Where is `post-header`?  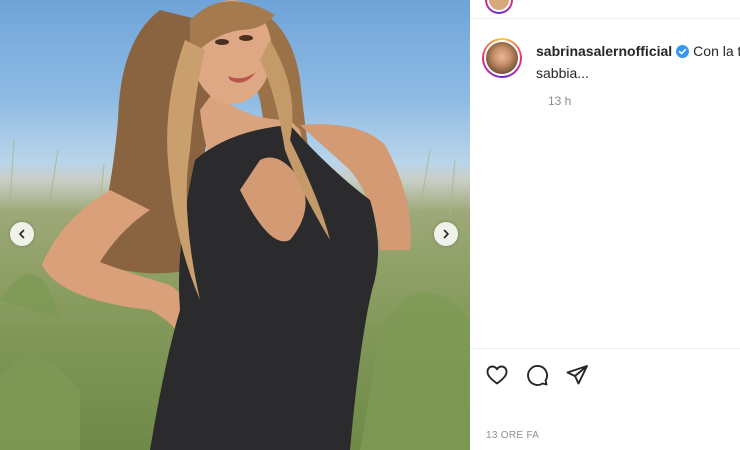 post-header is located at coordinates (605, 9).